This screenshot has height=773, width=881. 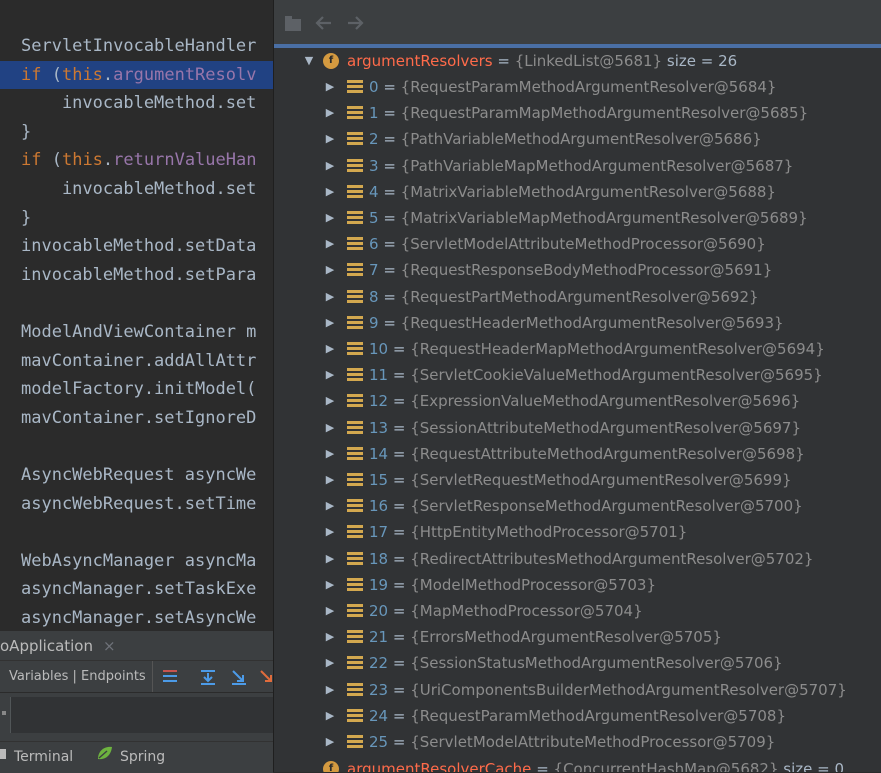 What do you see at coordinates (136, 46) in the screenshot?
I see `code-line: ServletInvocableHandler` at bounding box center [136, 46].